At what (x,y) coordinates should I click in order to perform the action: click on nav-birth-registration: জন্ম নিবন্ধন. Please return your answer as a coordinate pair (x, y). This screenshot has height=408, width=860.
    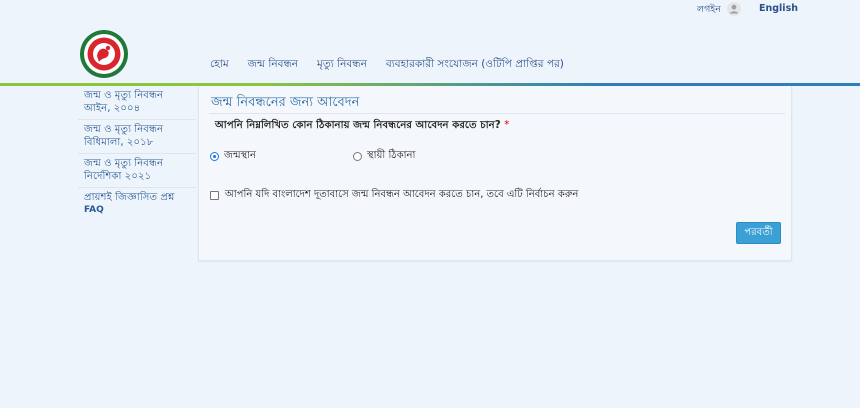
    Looking at the image, I should click on (273, 65).